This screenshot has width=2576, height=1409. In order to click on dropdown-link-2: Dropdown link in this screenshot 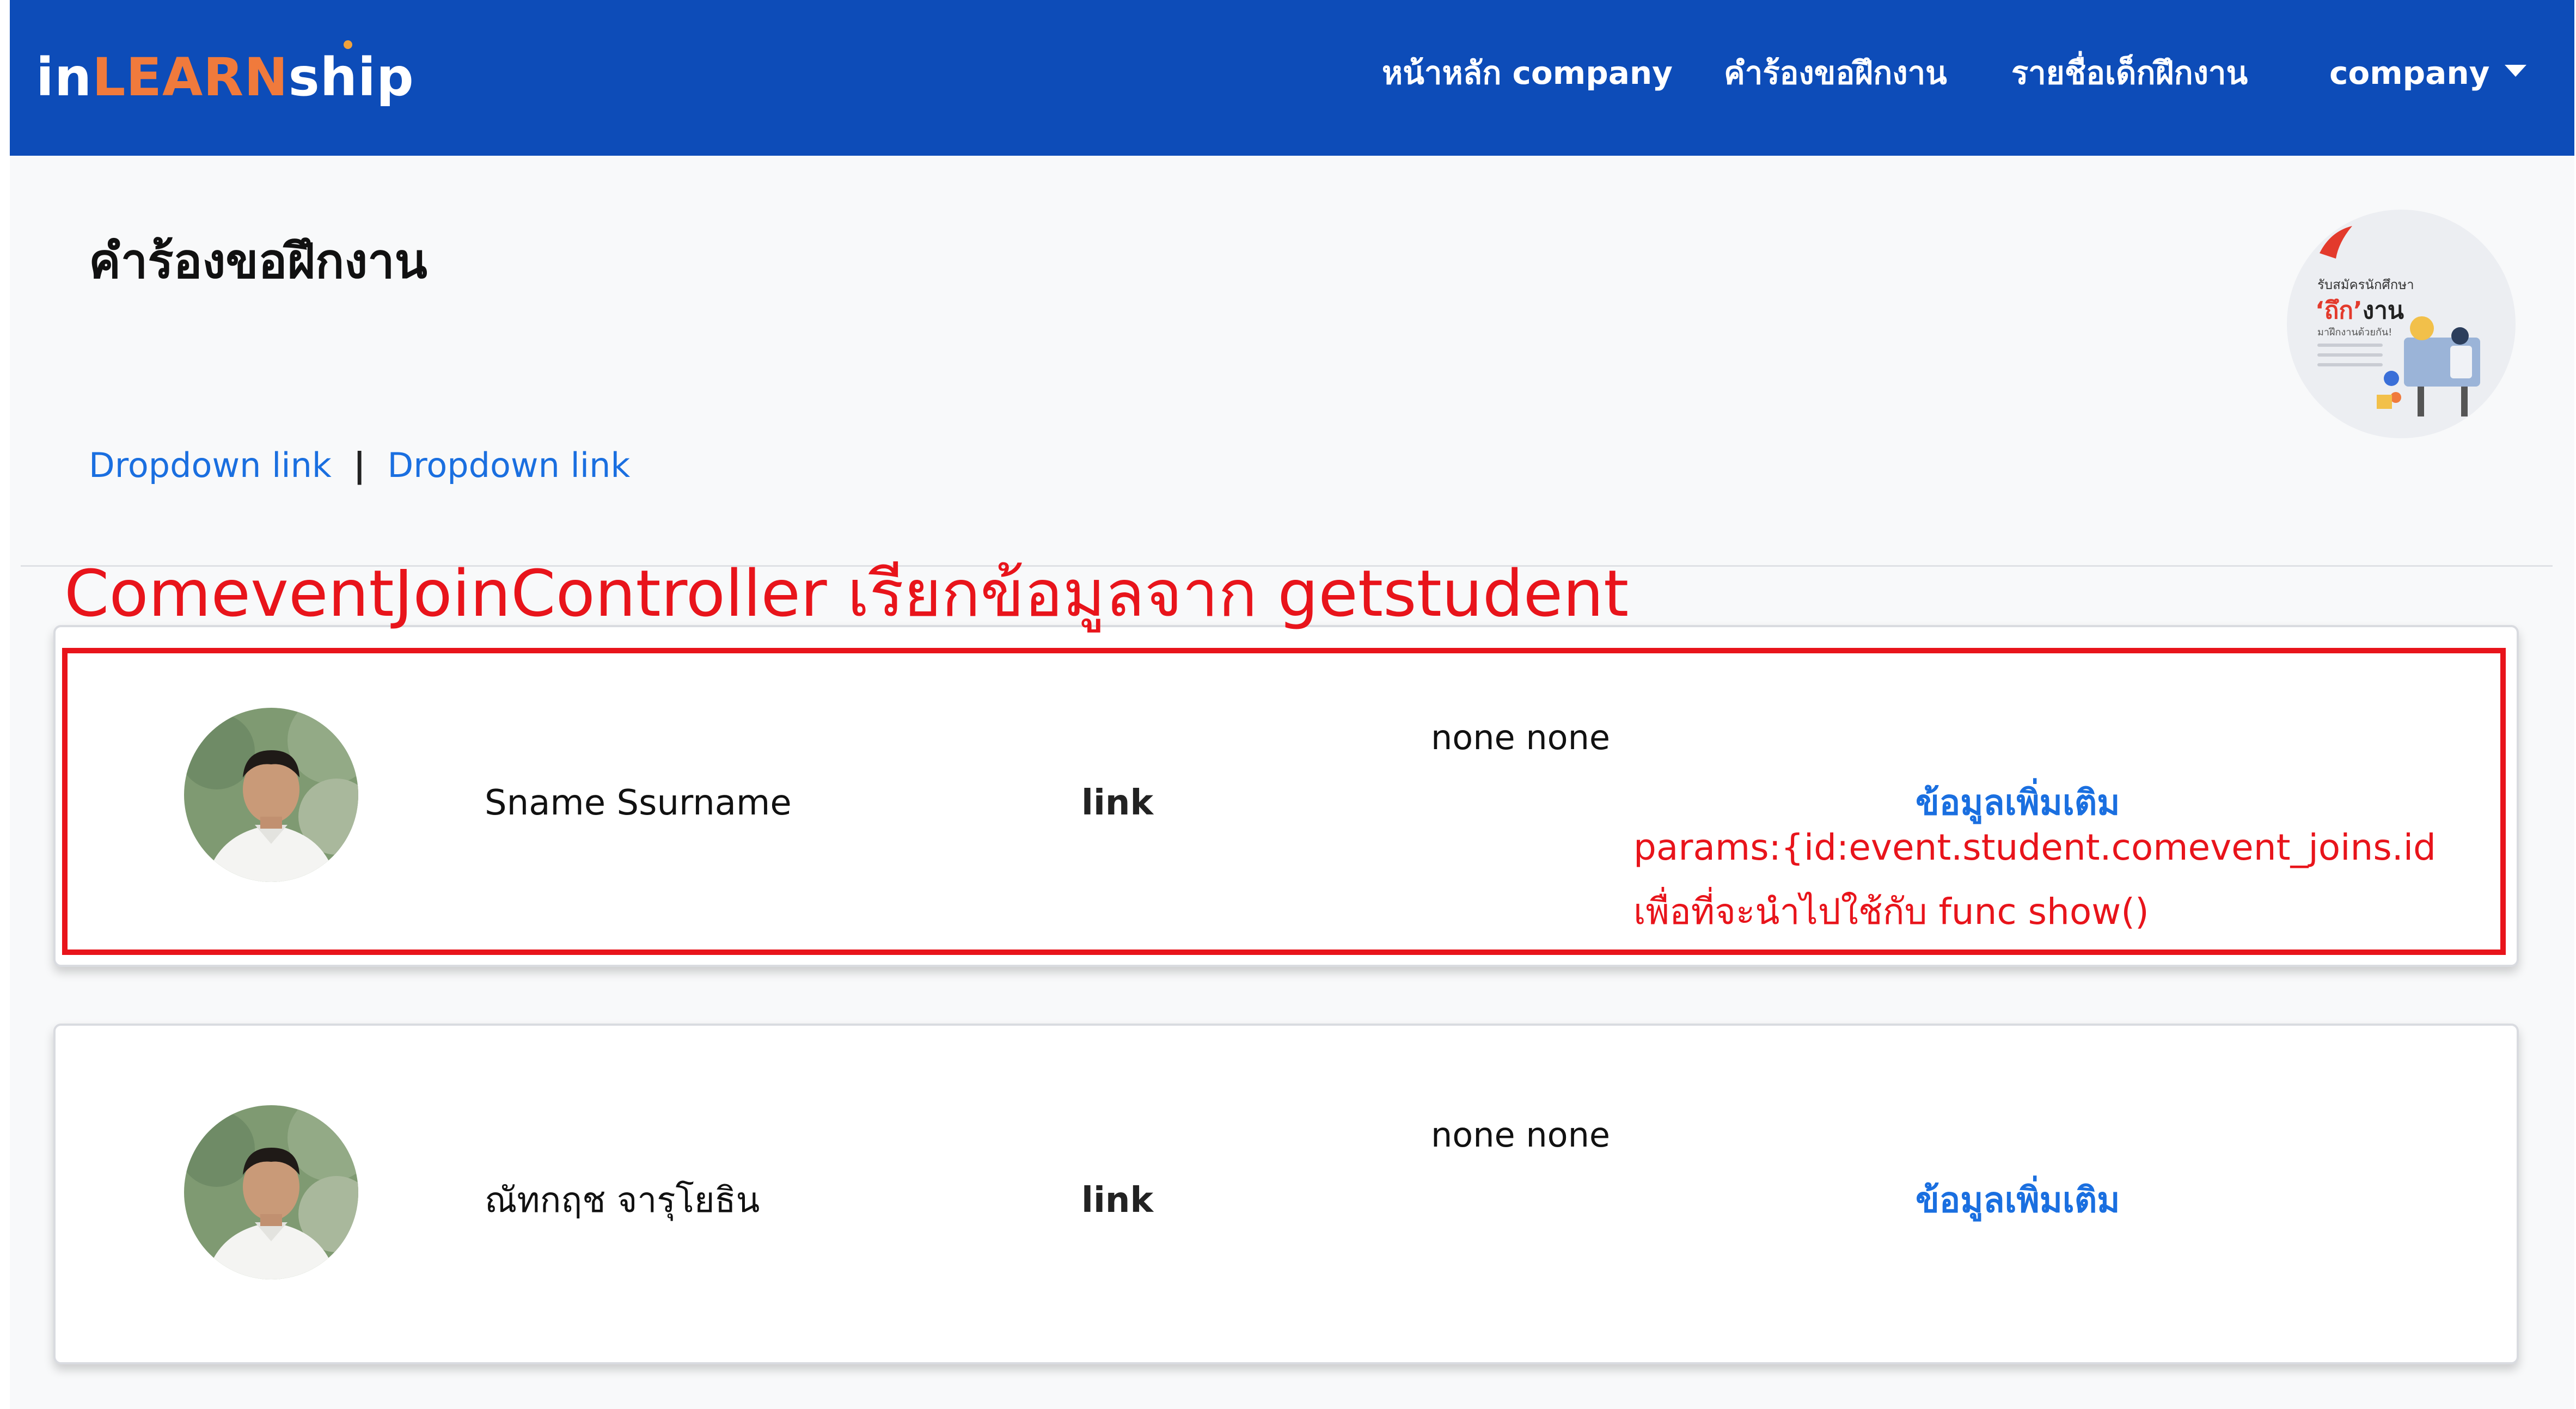, I will do `click(508, 465)`.